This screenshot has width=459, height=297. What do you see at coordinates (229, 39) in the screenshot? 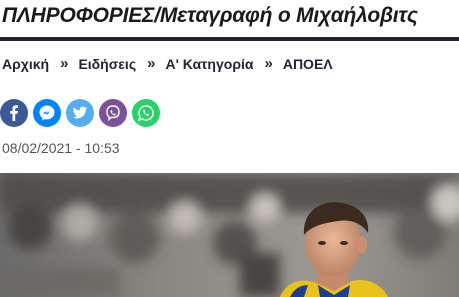
I see `title-divider` at bounding box center [229, 39].